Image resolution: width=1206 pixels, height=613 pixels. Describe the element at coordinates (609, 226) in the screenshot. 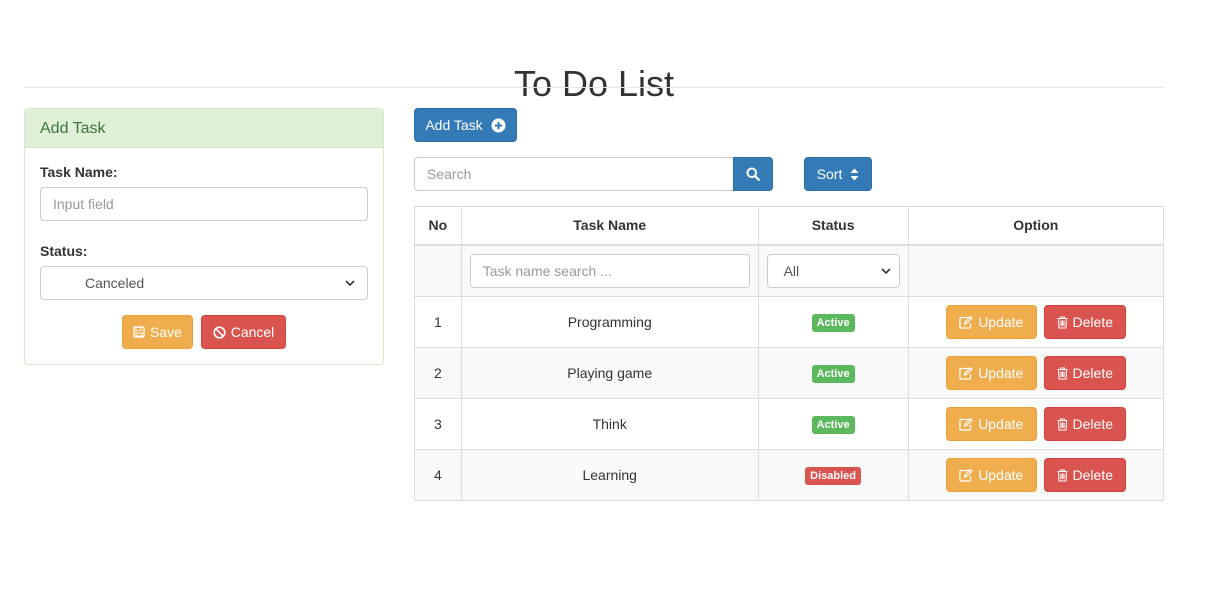

I see `header-task-name: Task Name` at that location.